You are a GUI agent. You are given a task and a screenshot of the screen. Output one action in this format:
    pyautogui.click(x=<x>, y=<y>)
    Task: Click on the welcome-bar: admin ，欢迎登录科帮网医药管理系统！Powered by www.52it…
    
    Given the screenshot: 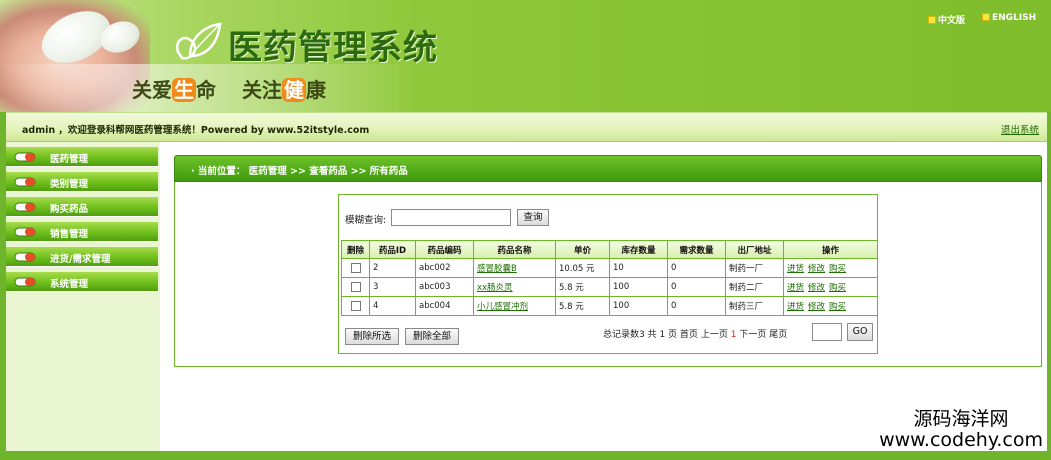 What is the action you would take?
    pyautogui.click(x=526, y=127)
    